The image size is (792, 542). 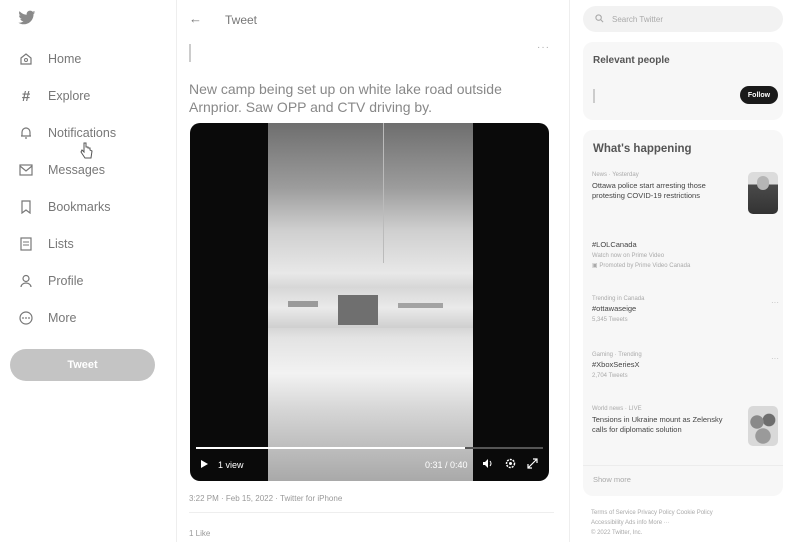 I want to click on nav-home: Home, so click(x=49, y=59).